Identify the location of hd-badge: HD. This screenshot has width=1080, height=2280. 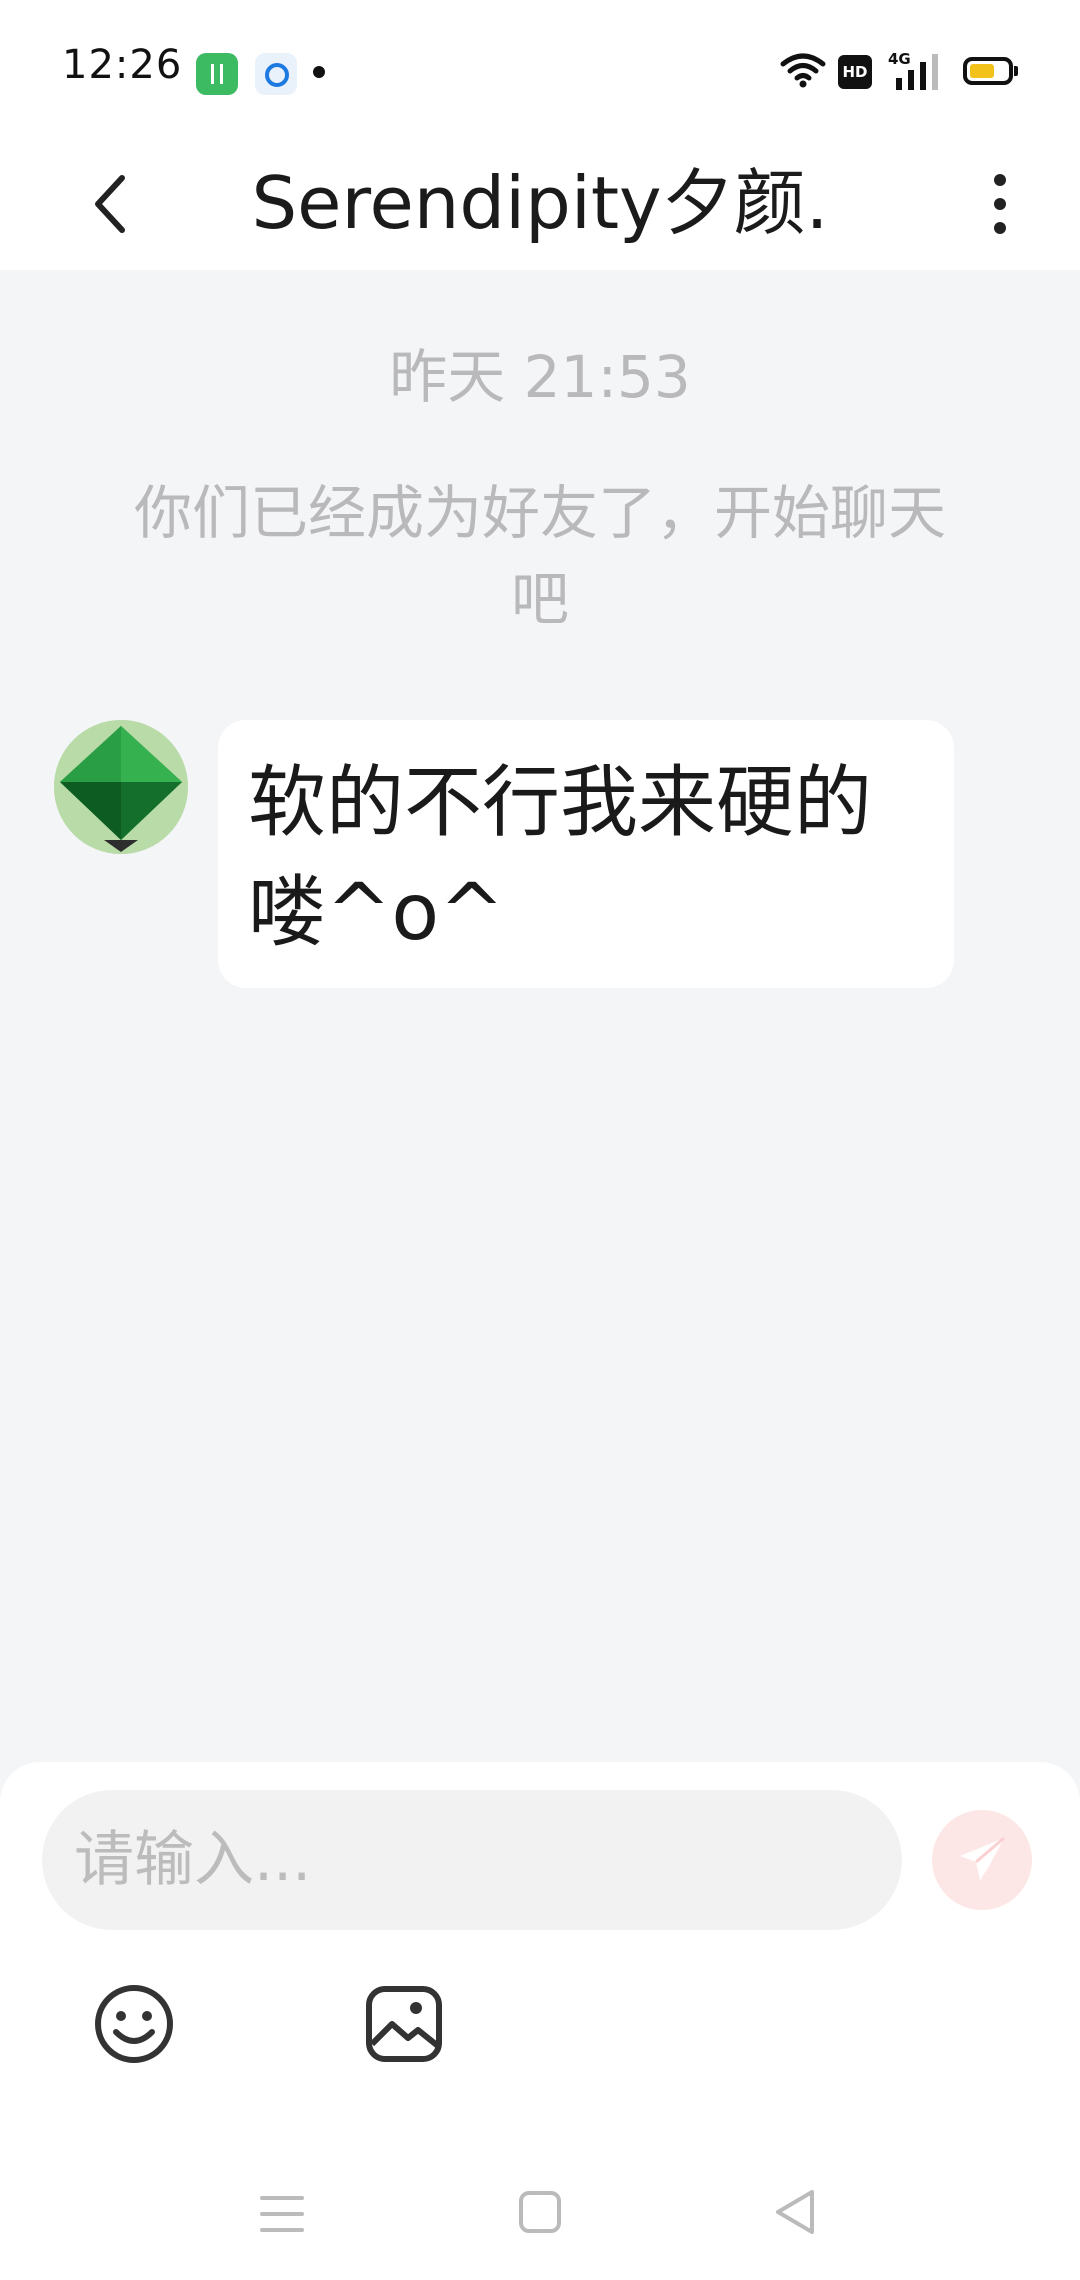
(855, 72).